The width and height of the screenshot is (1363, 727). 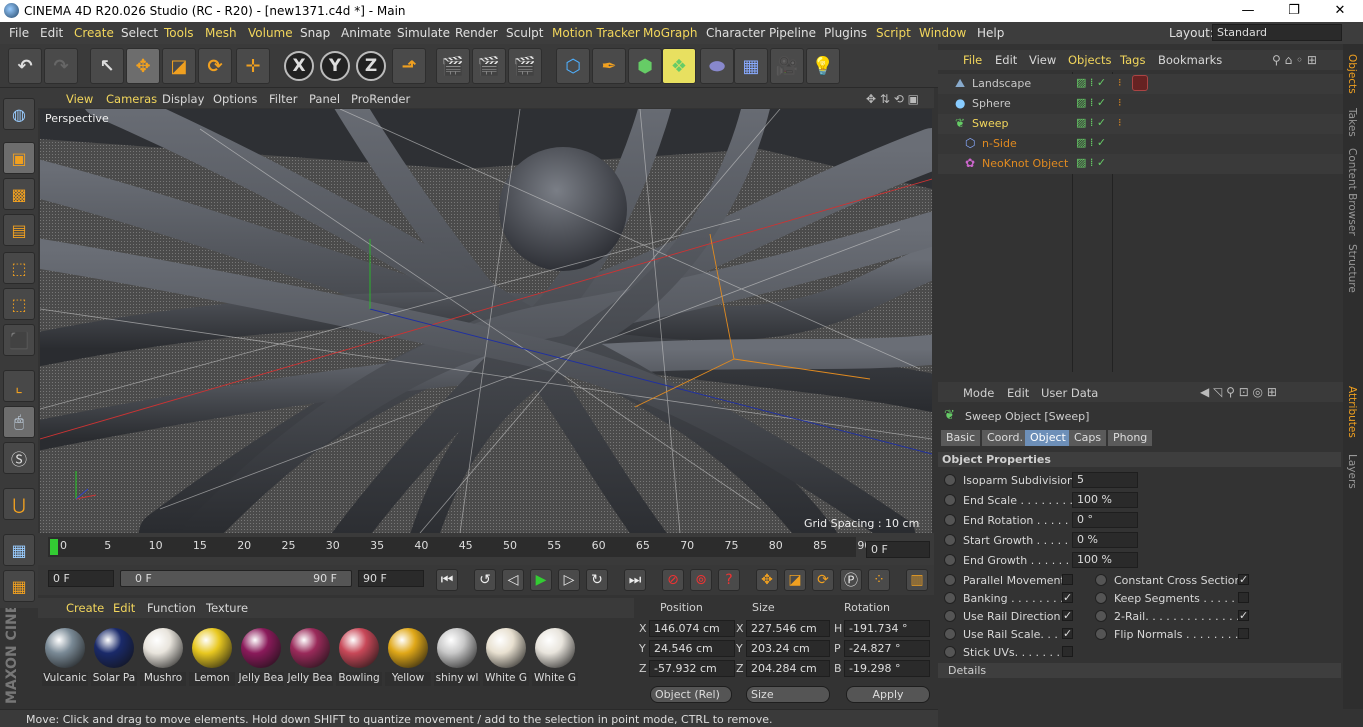 I want to click on end-frame-field: 90 F, so click(x=391, y=578).